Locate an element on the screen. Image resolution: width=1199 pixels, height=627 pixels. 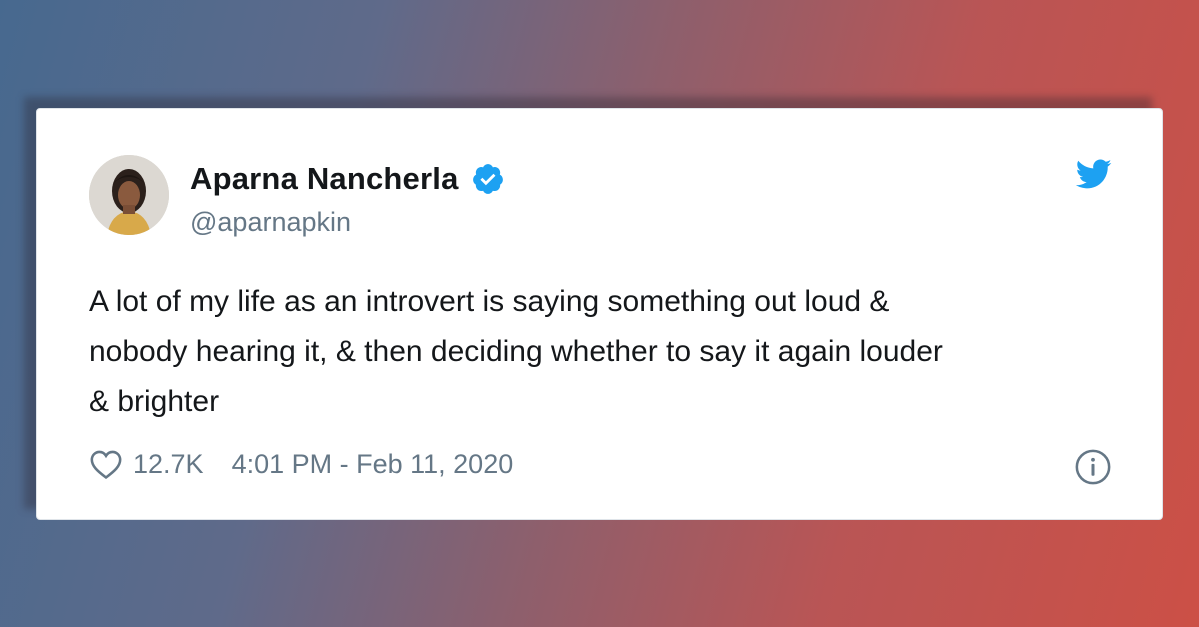
avatar-photo-icon is located at coordinates (129, 195).